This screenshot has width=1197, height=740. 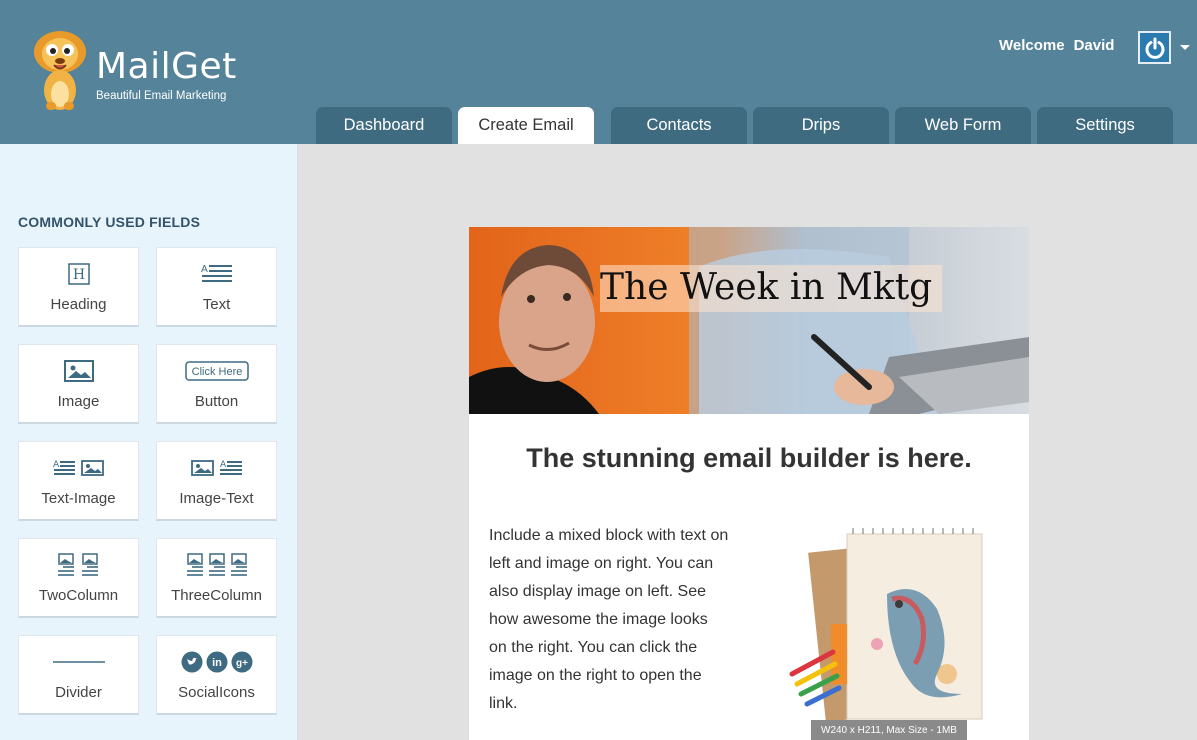 I want to click on text-icon: A, so click(x=216, y=273).